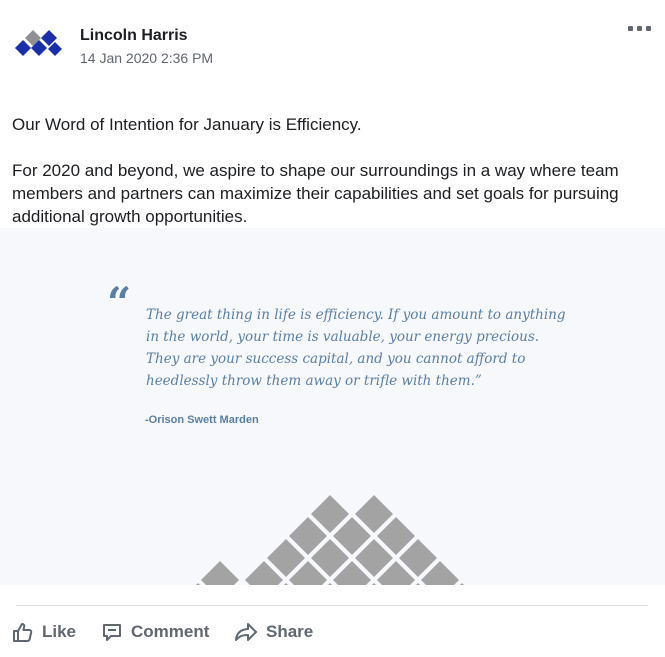  I want to click on thumbs-up-icon, so click(23, 632).